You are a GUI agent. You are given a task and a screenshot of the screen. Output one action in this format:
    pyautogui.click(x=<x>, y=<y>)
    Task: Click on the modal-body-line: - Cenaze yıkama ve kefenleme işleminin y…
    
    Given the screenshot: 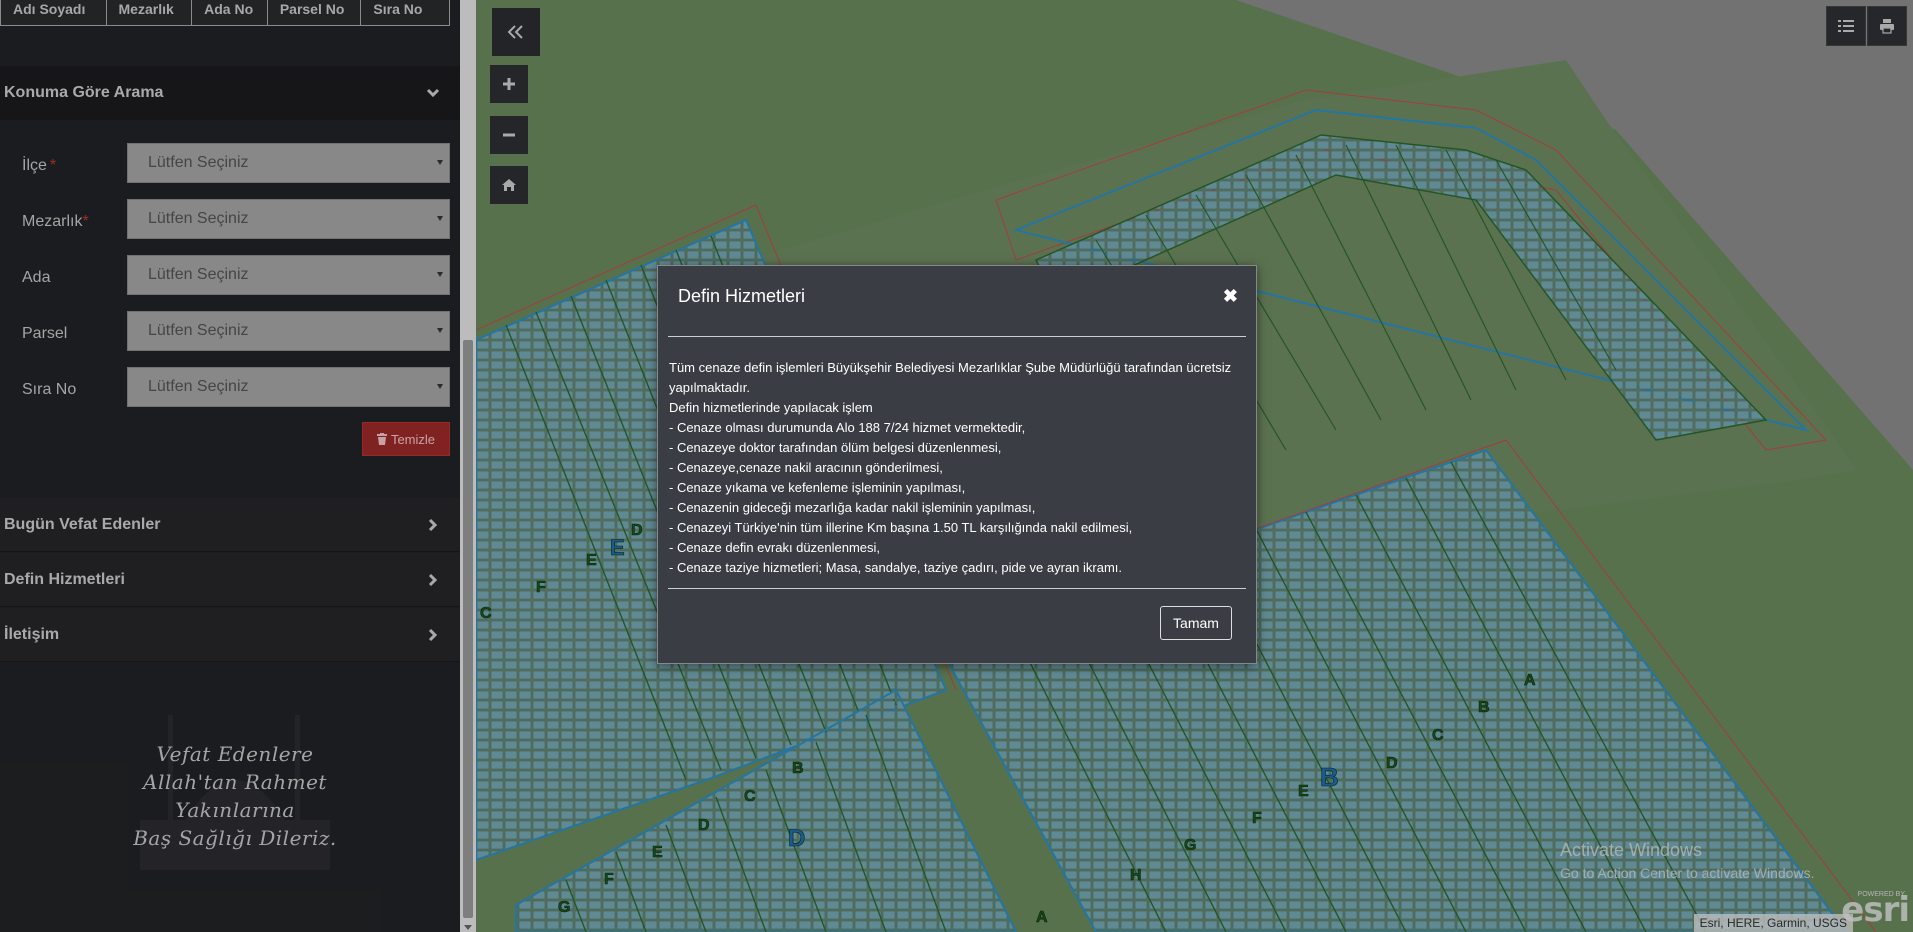 What is the action you would take?
    pyautogui.click(x=817, y=487)
    